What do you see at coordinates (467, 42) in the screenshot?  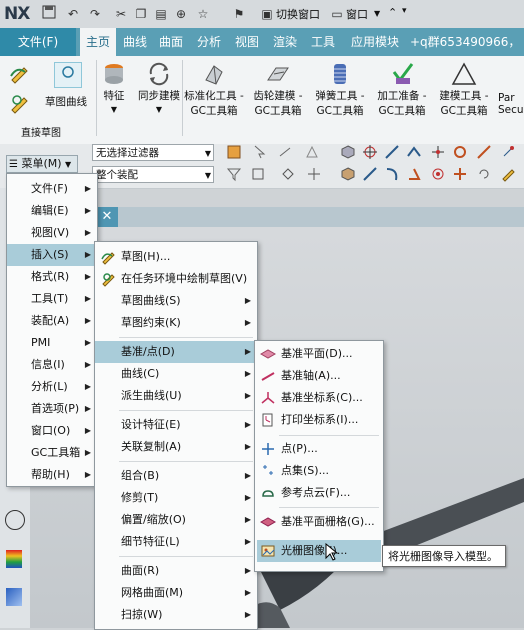 I see `tab-qq-group: +q群653490966，领` at bounding box center [467, 42].